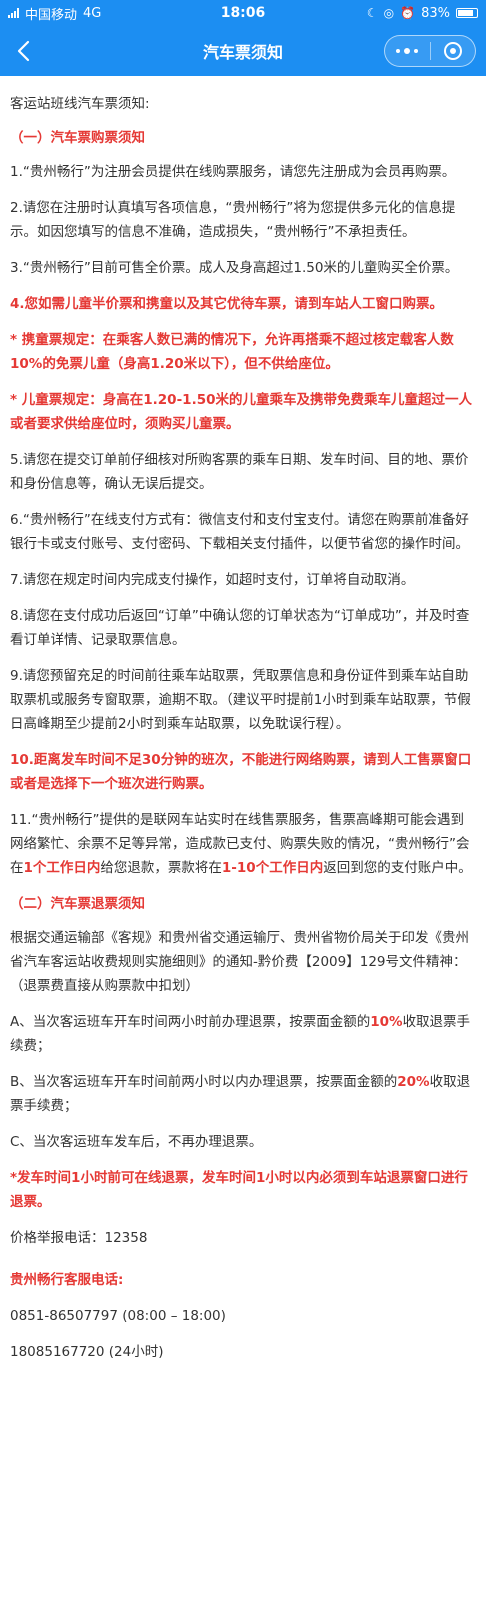  What do you see at coordinates (212, 580) in the screenshot?
I see `purchase-item-7: 7.请您在规定时间内完成支付操作，如超时支付，订单将自动取消。` at bounding box center [212, 580].